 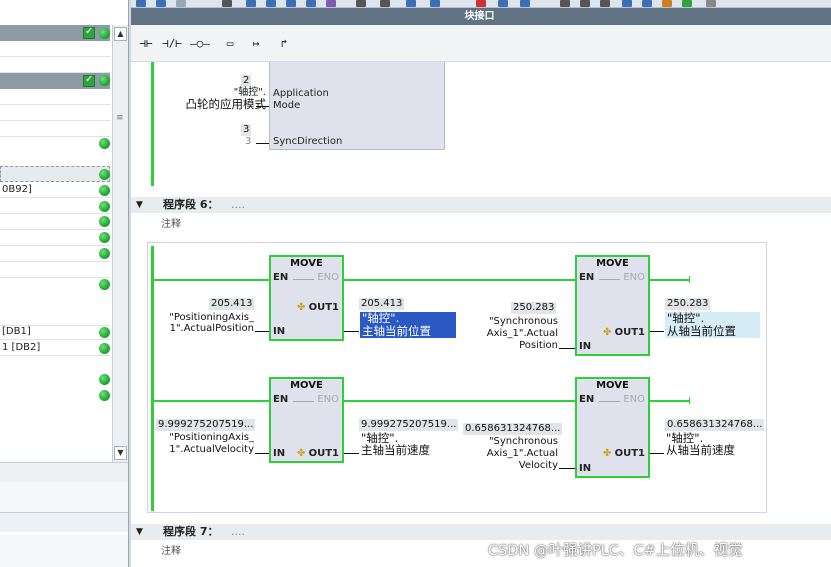 I want to click on scroll-down-icon: ▼, so click(x=120, y=453).